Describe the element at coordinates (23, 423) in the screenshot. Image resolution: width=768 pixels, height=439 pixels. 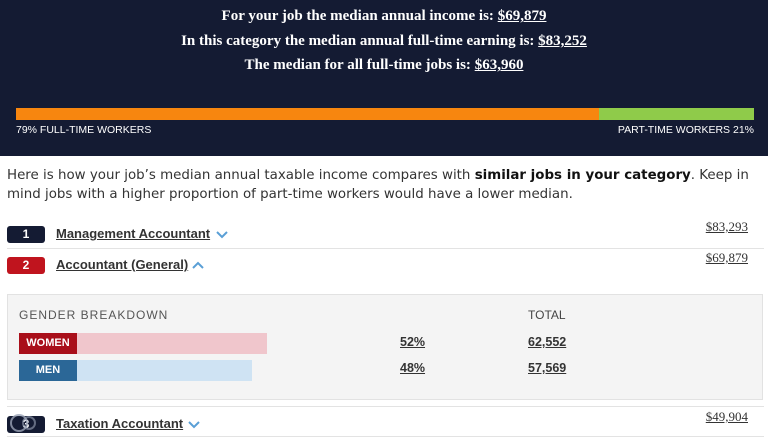
I see `watermark-logo-icon` at that location.